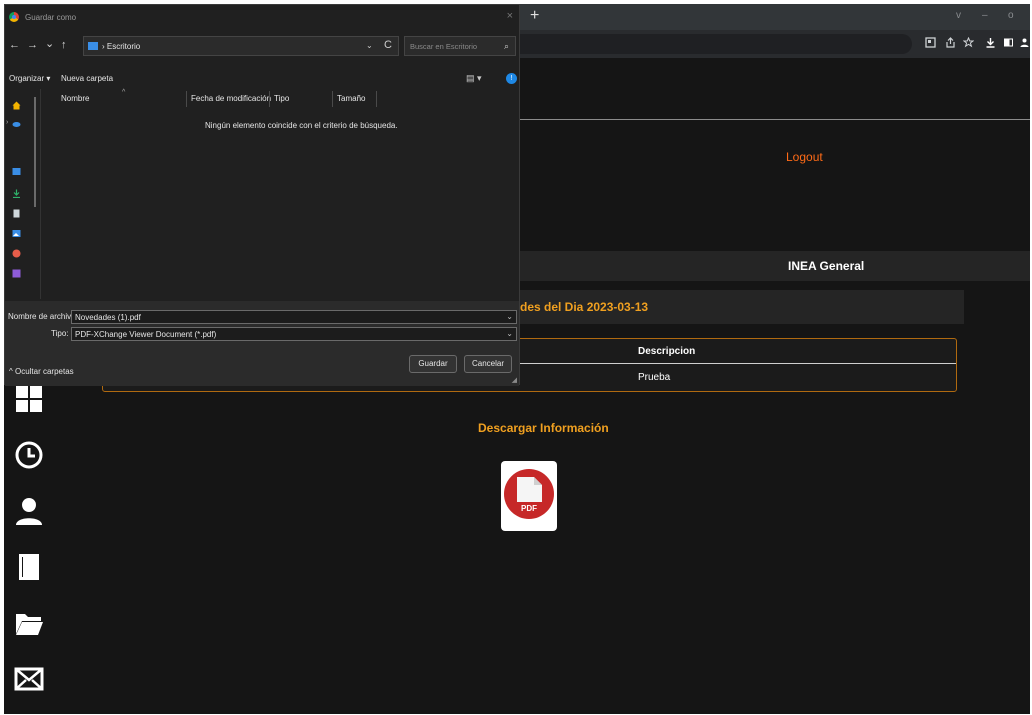  I want to click on up-button: ↑, so click(64, 45).